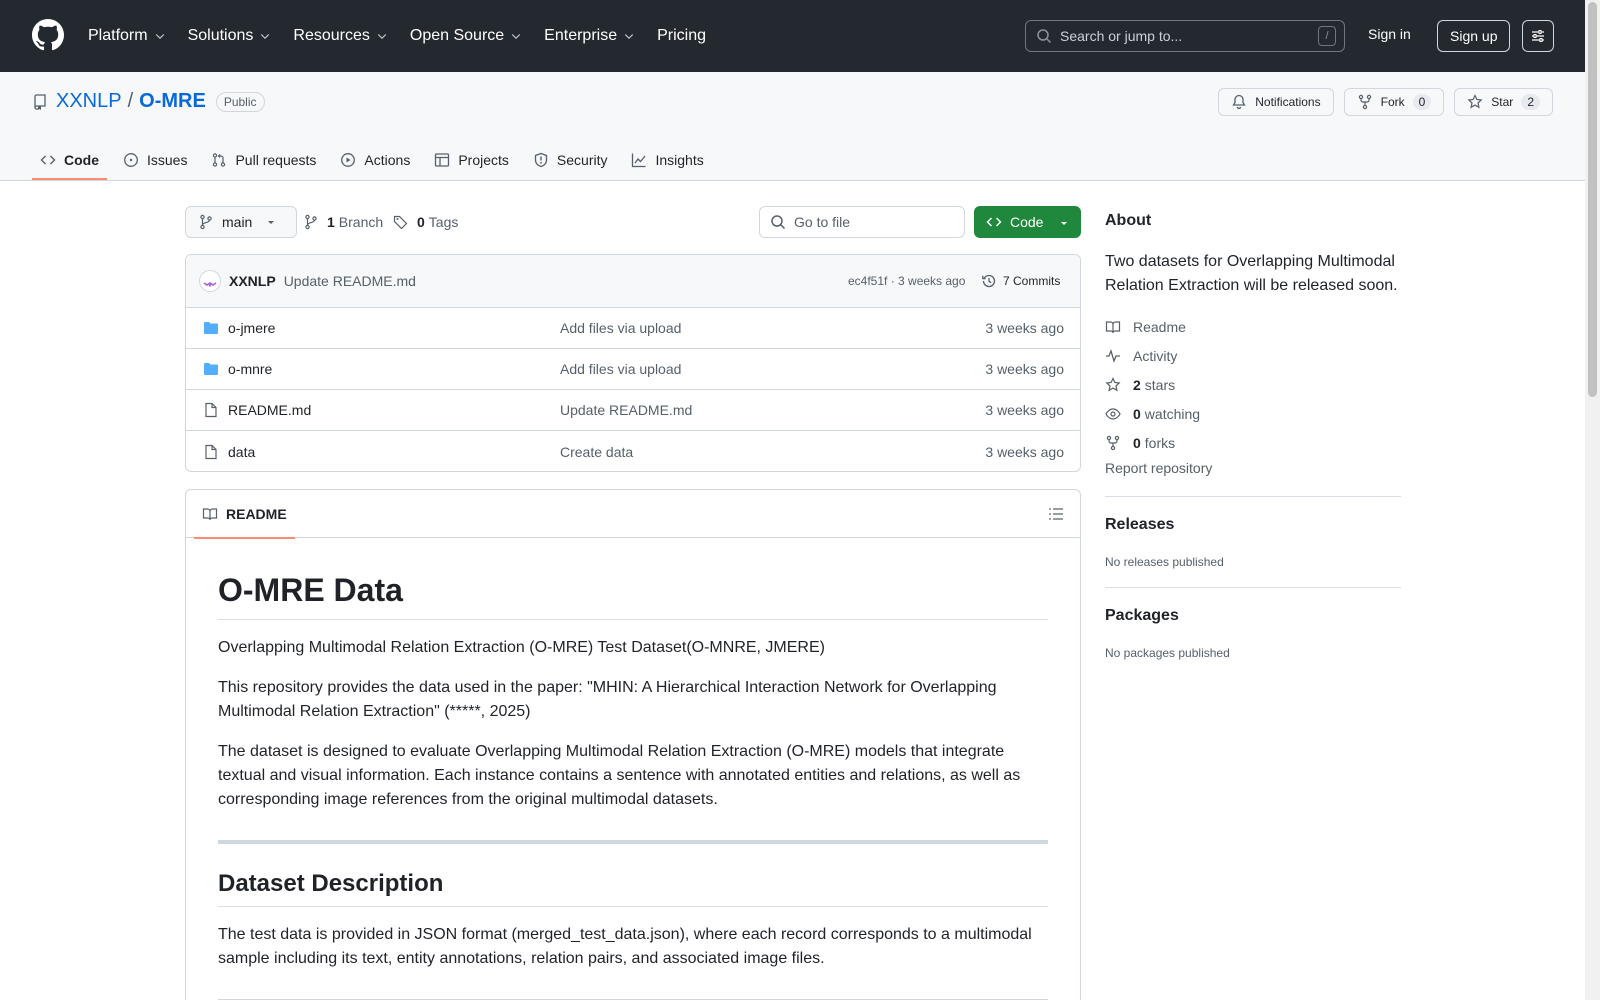  What do you see at coordinates (1155, 355) in the screenshot?
I see `activity-label: Activity` at bounding box center [1155, 355].